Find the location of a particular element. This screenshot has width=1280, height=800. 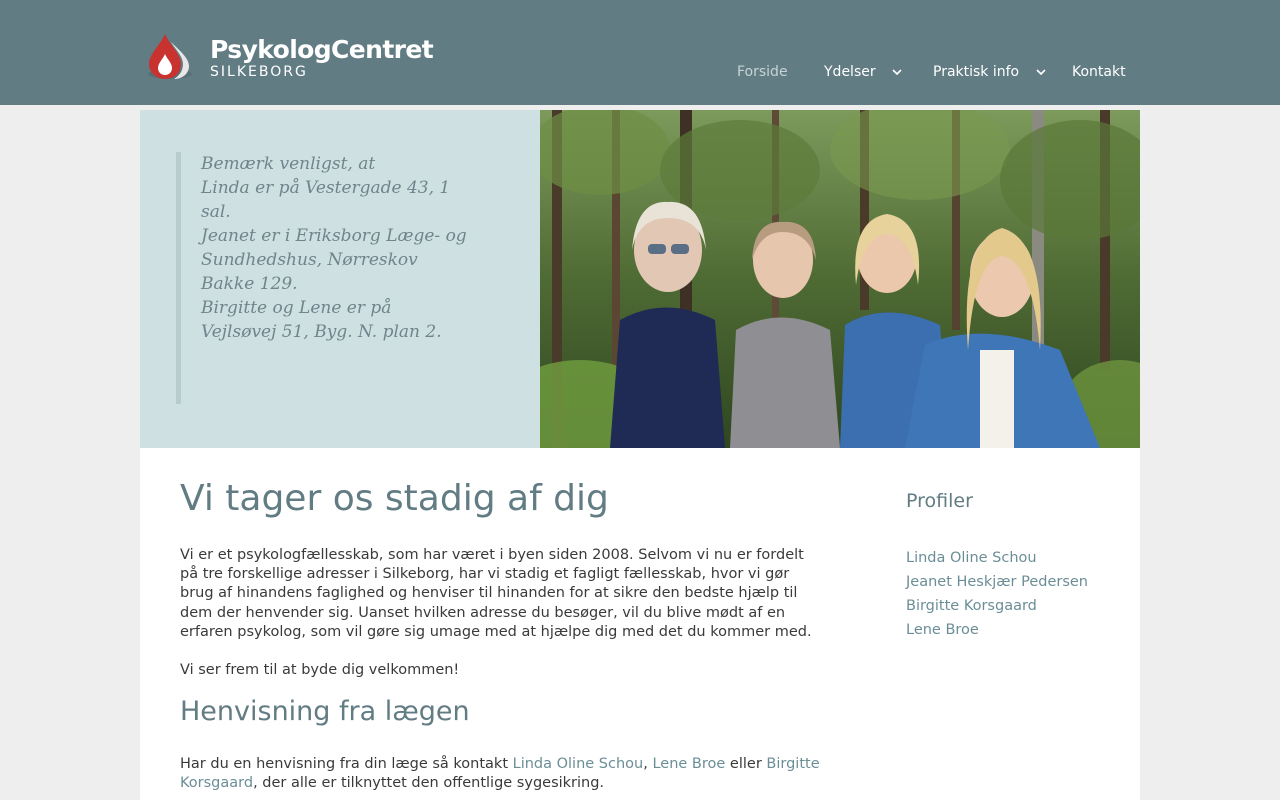

page-title: Vi tager os stadig af dig is located at coordinates (394, 498).